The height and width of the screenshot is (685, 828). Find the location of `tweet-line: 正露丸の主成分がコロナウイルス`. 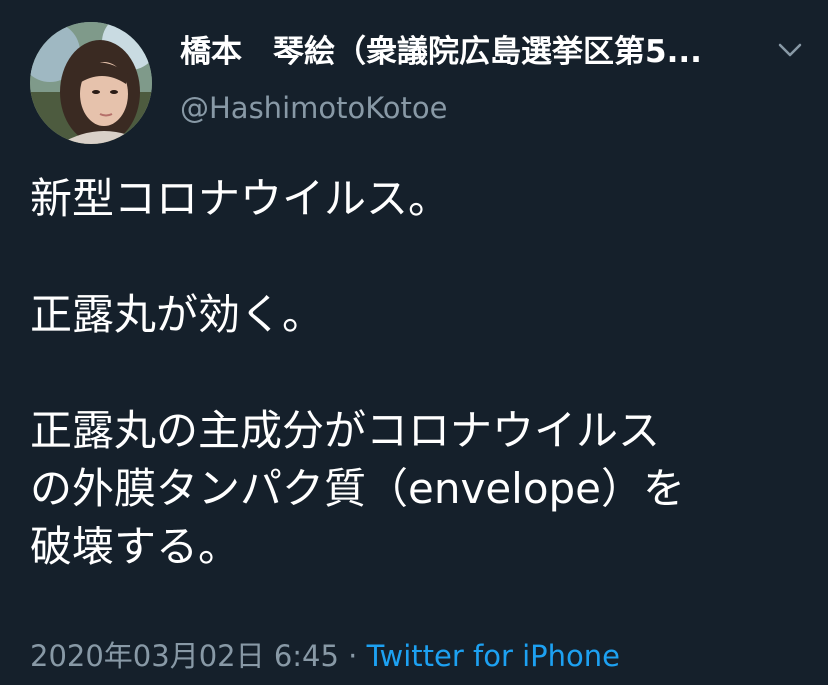

tweet-line: 正露丸の主成分がコロナウイルス is located at coordinates (345, 430).